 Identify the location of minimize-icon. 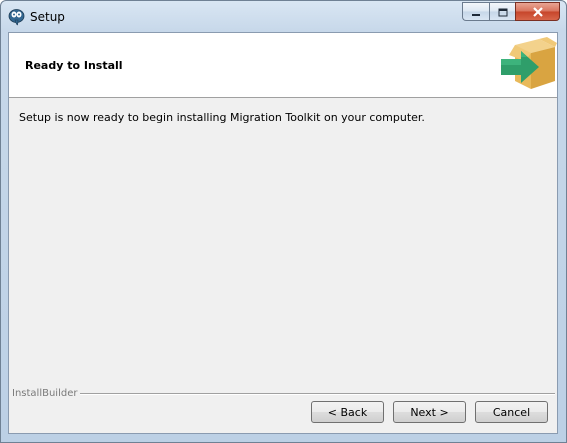
(476, 11).